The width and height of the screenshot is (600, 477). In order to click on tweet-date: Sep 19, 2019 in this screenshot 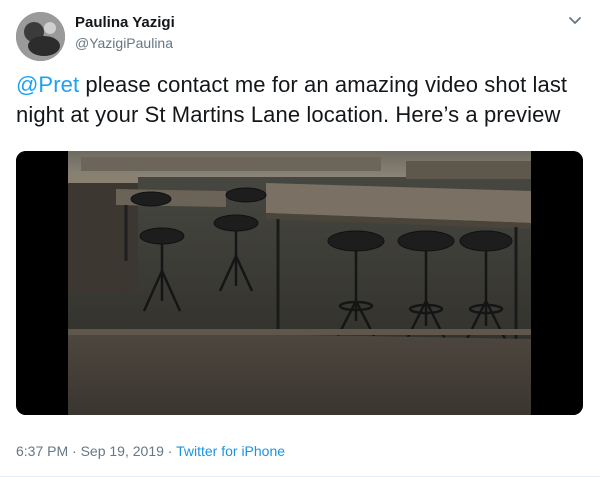, I will do `click(122, 451)`.